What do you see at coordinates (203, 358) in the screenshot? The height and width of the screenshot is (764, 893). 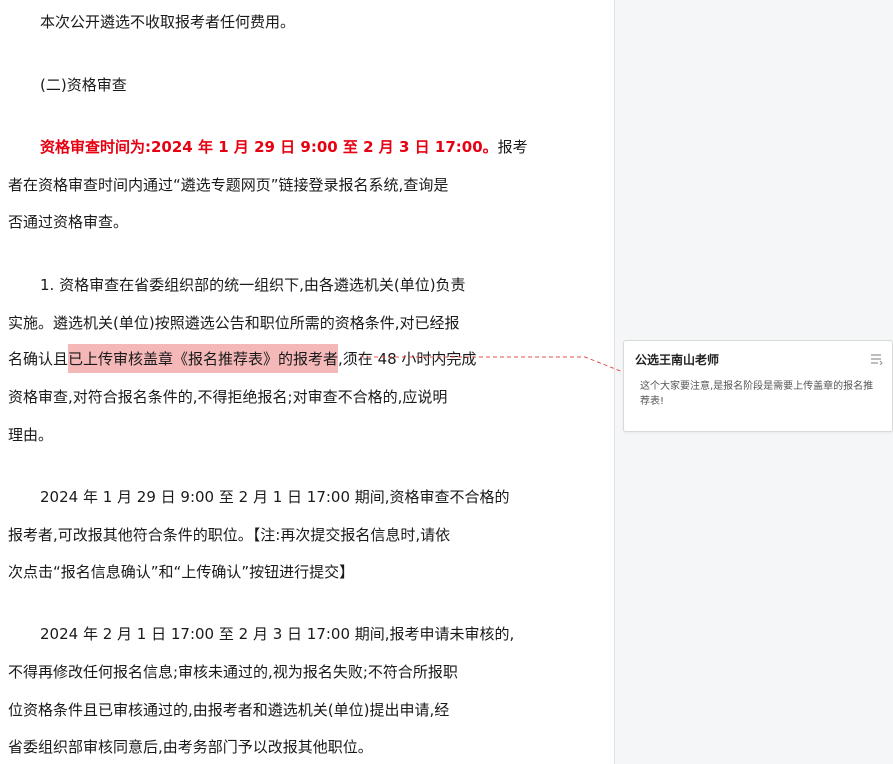 I see `commented-highlight: 已上传审核盖章《报名推荐表》的报考者` at bounding box center [203, 358].